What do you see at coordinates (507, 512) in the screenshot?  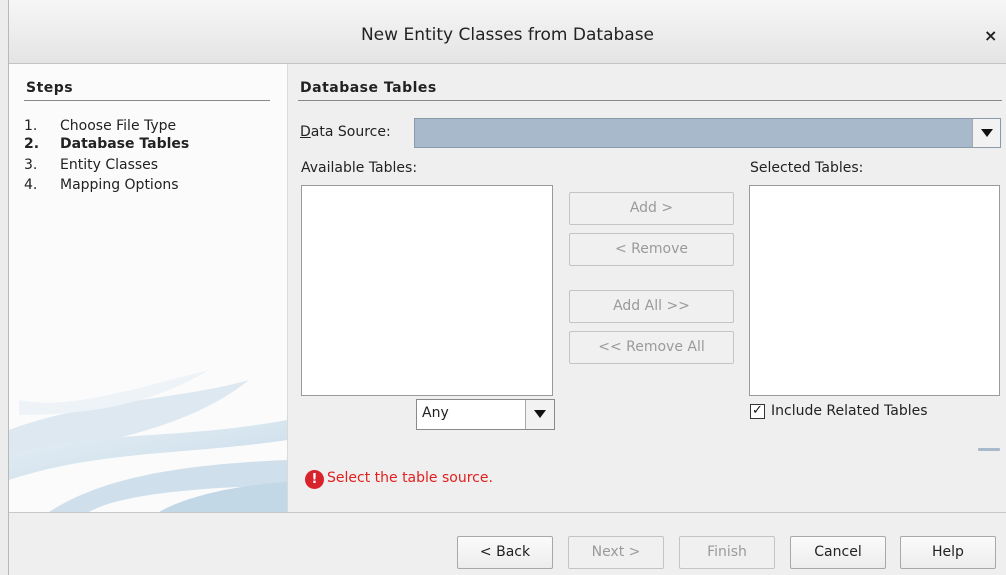 I see `footer-divider` at bounding box center [507, 512].